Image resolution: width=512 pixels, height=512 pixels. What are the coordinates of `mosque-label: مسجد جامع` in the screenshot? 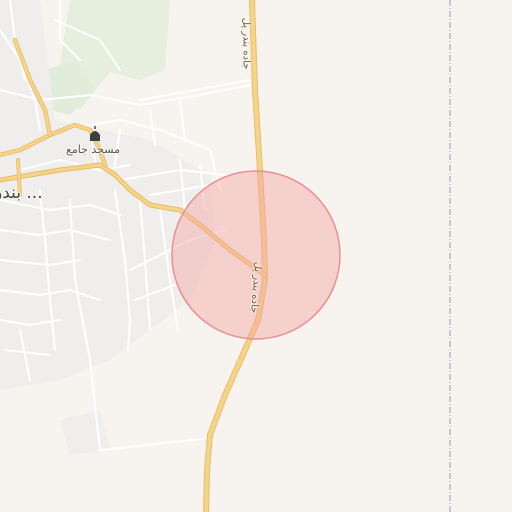 It's located at (93, 149).